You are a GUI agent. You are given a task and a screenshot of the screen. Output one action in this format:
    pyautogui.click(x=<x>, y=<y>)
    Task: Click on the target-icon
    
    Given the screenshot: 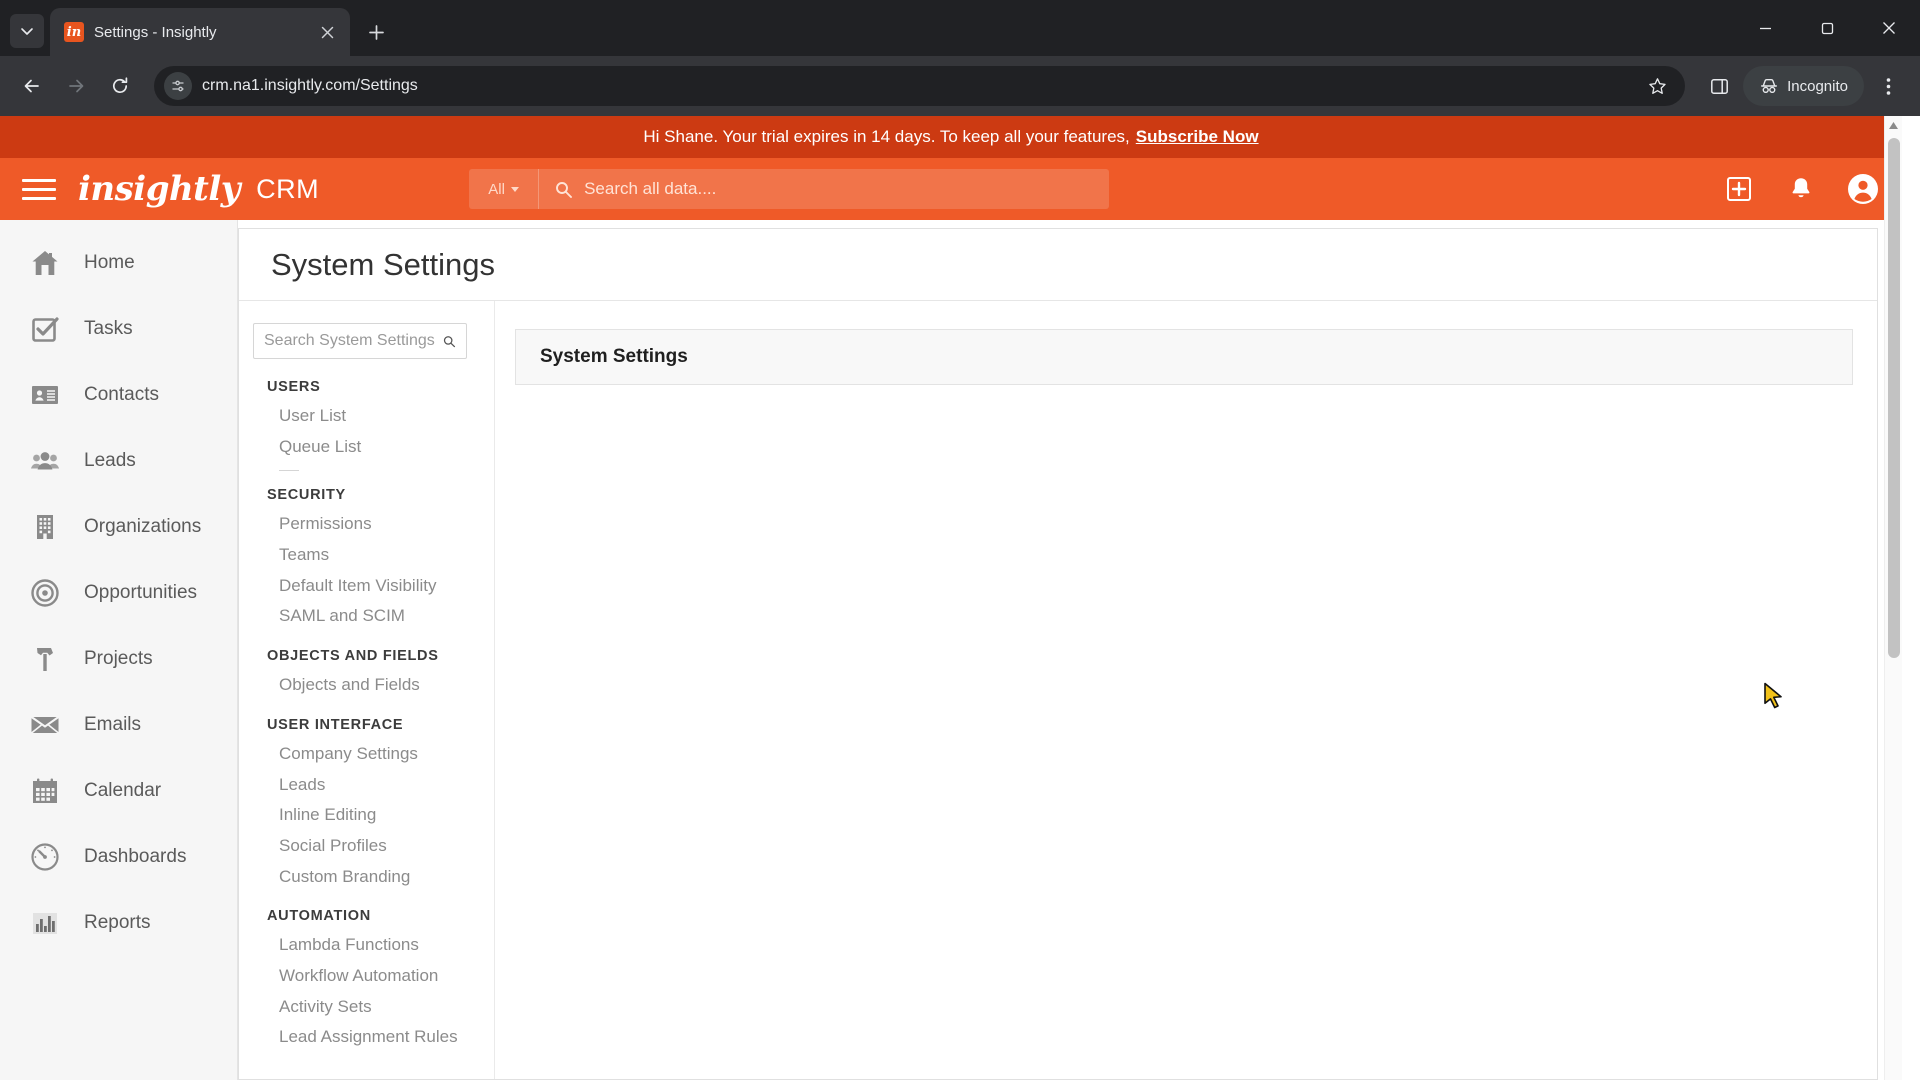 What is the action you would take?
    pyautogui.click(x=45, y=593)
    